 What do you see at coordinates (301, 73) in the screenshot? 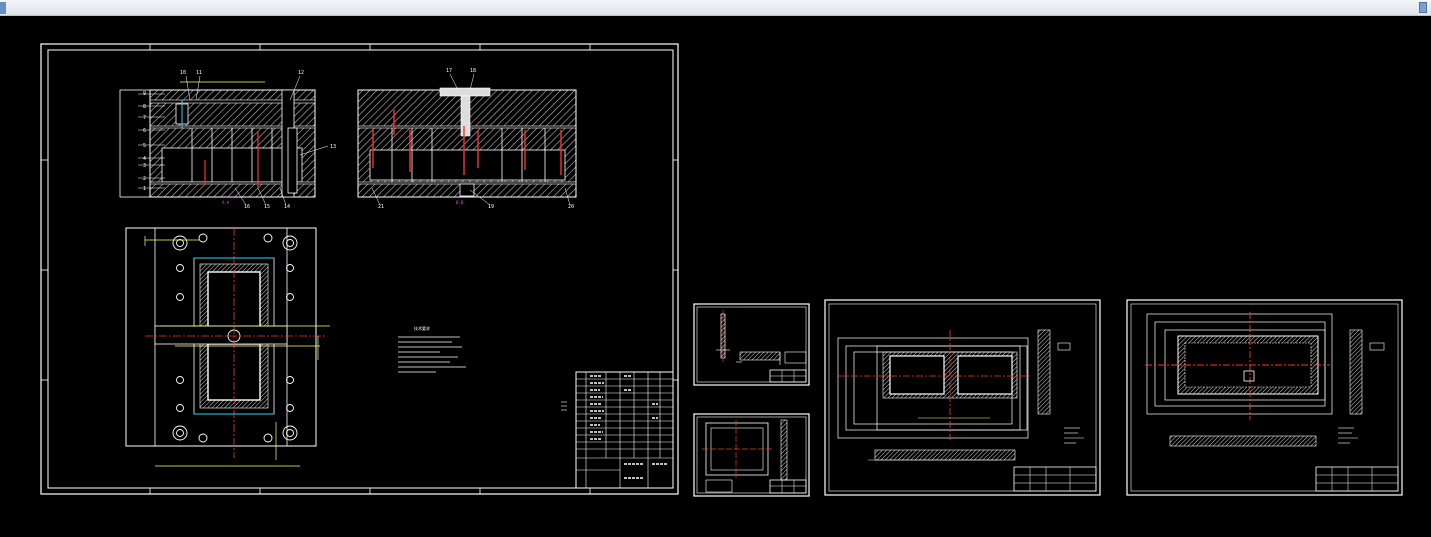
I see `part-label: 12` at bounding box center [301, 73].